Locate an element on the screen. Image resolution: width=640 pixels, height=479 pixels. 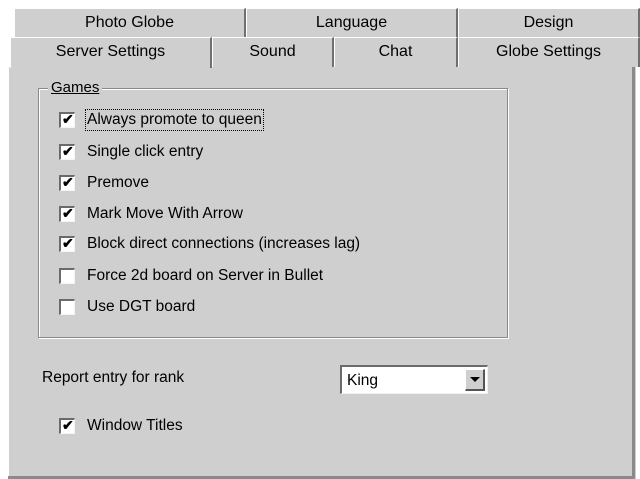
panel-shadow-right is located at coordinates (633, 272).